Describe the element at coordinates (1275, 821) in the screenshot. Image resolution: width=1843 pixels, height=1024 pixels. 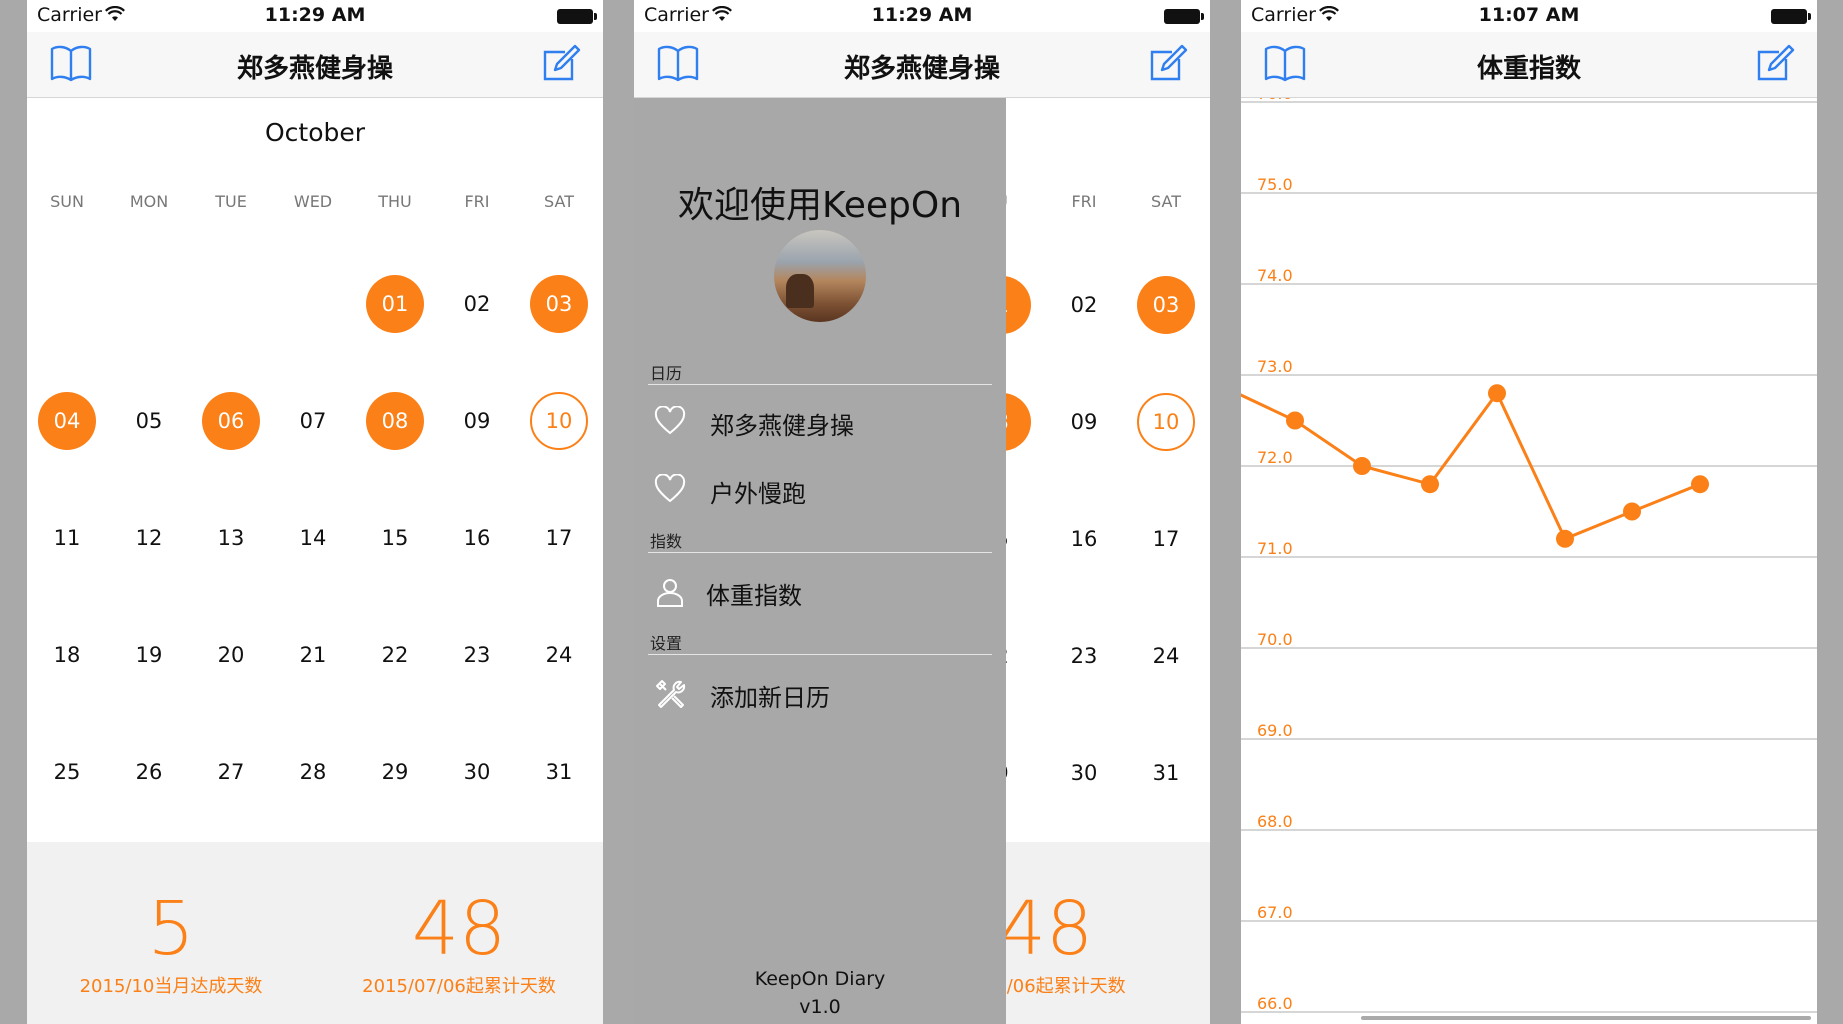
I see `y-tick-label: 68.0` at that location.